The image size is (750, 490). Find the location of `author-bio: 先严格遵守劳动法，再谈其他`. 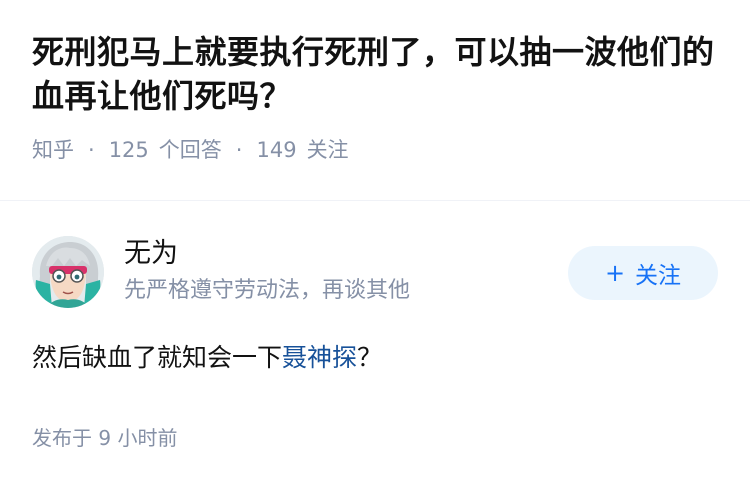

author-bio: 先严格遵守劳动法，再谈其他 is located at coordinates (267, 290).